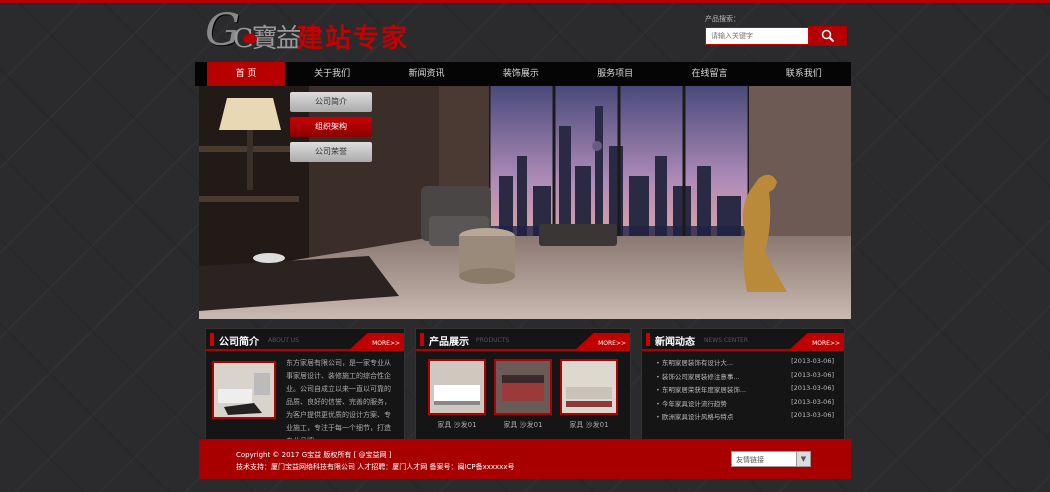  What do you see at coordinates (331, 102) in the screenshot?
I see `dropdown-item-profile: 公司简介` at bounding box center [331, 102].